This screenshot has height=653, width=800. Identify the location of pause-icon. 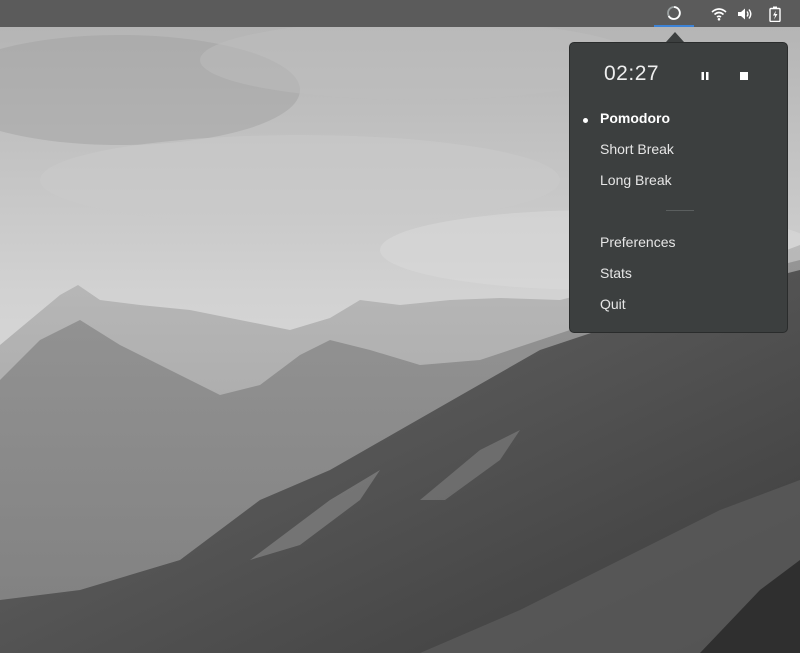
(705, 76).